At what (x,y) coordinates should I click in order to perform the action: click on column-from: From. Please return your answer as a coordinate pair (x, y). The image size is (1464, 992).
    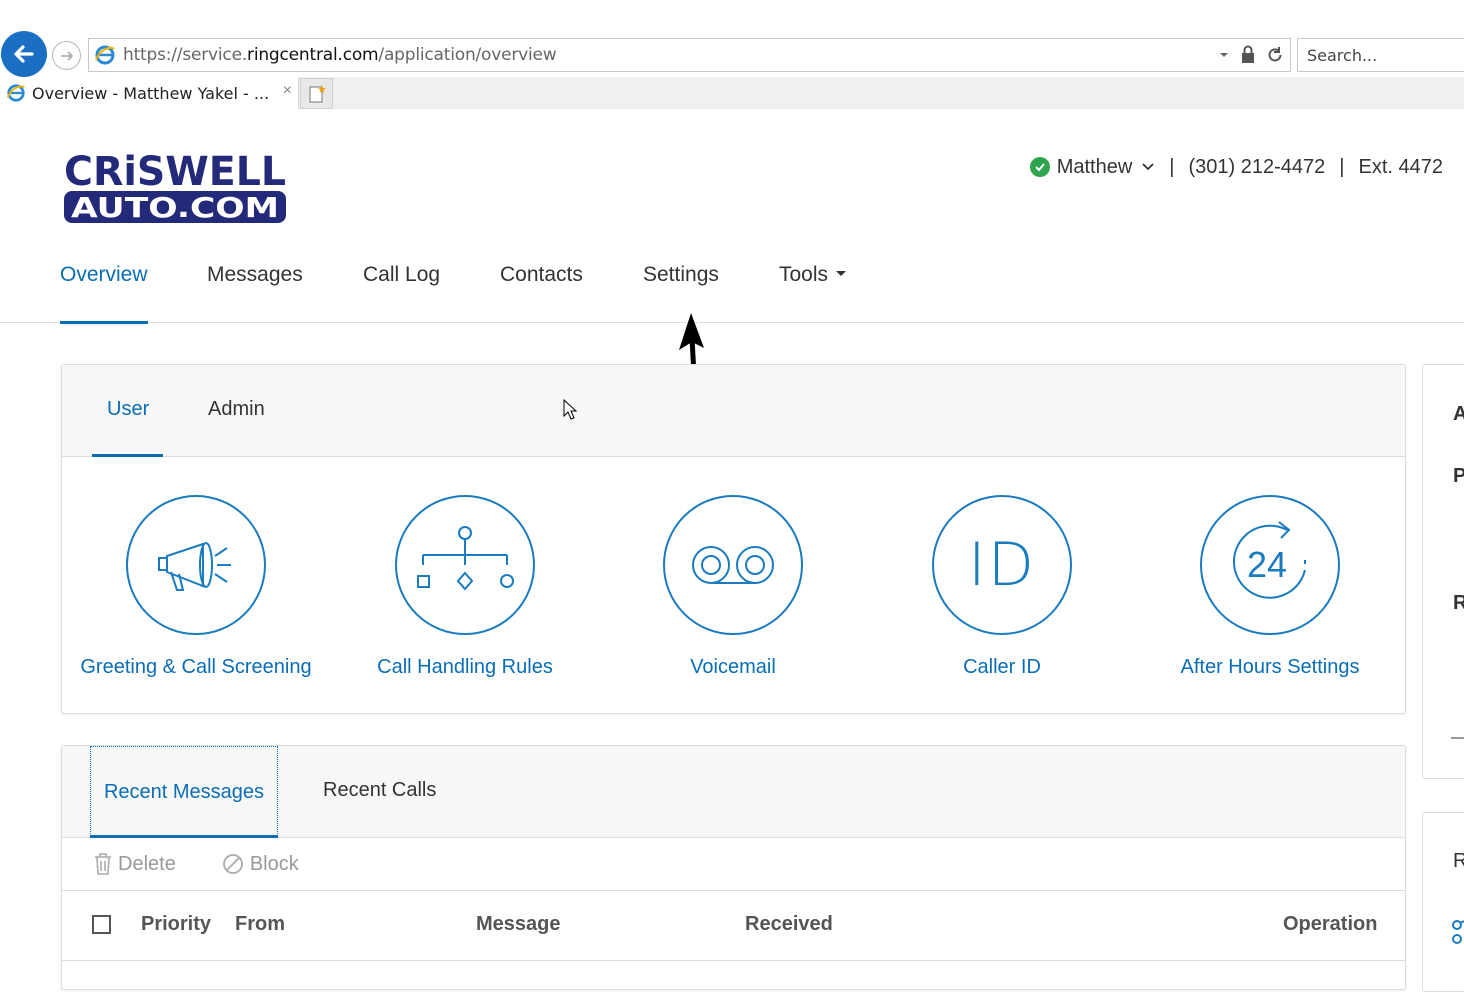
    Looking at the image, I should click on (260, 924).